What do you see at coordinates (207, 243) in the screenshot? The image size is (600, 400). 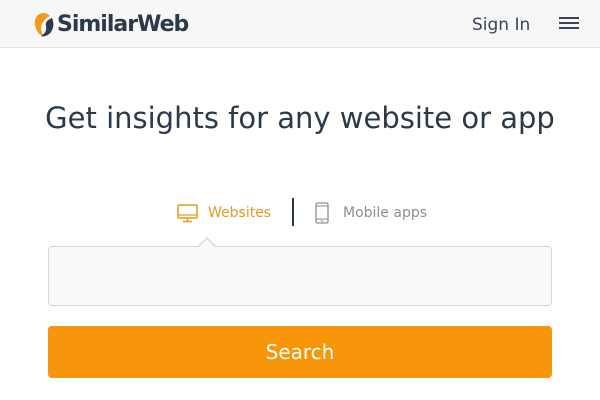 I see `active-tab-pointer-fill` at bounding box center [207, 243].